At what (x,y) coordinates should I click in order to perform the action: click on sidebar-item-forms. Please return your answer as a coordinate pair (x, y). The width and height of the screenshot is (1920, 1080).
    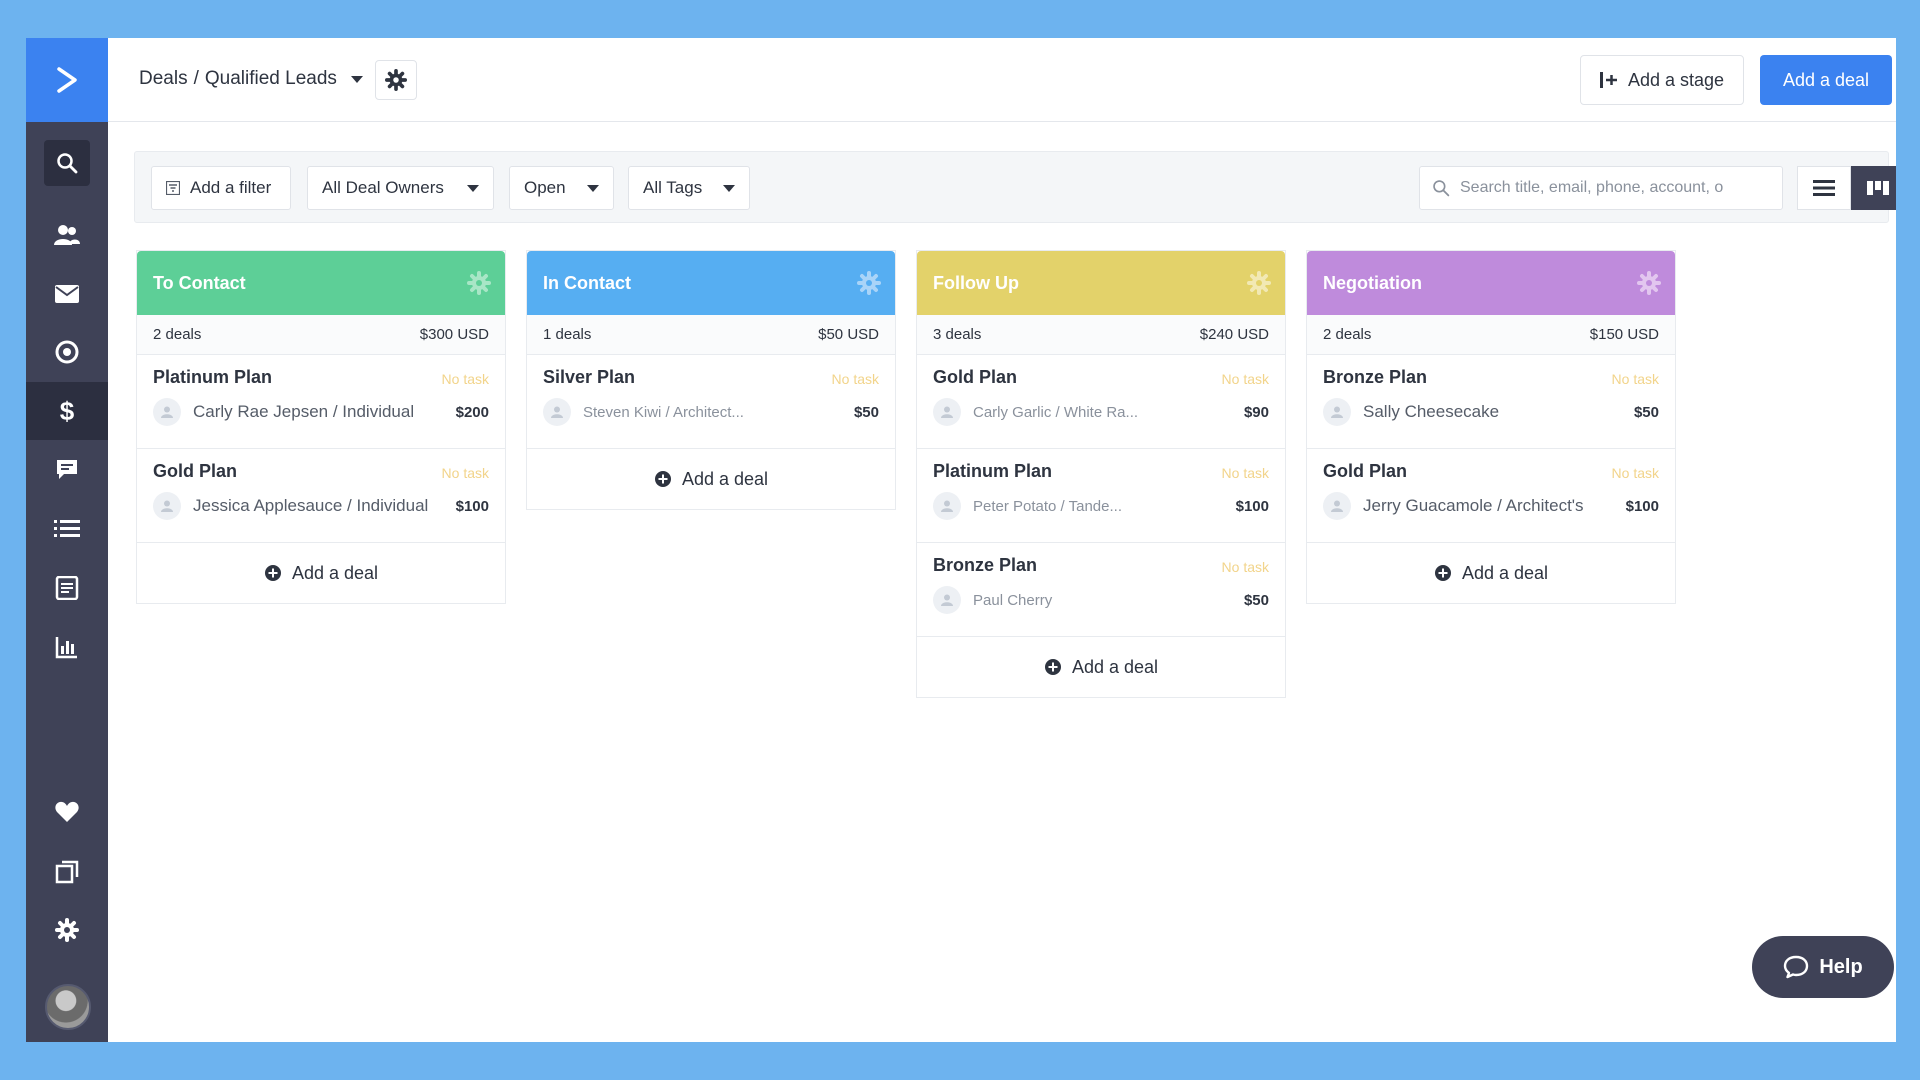
    Looking at the image, I should click on (67, 588).